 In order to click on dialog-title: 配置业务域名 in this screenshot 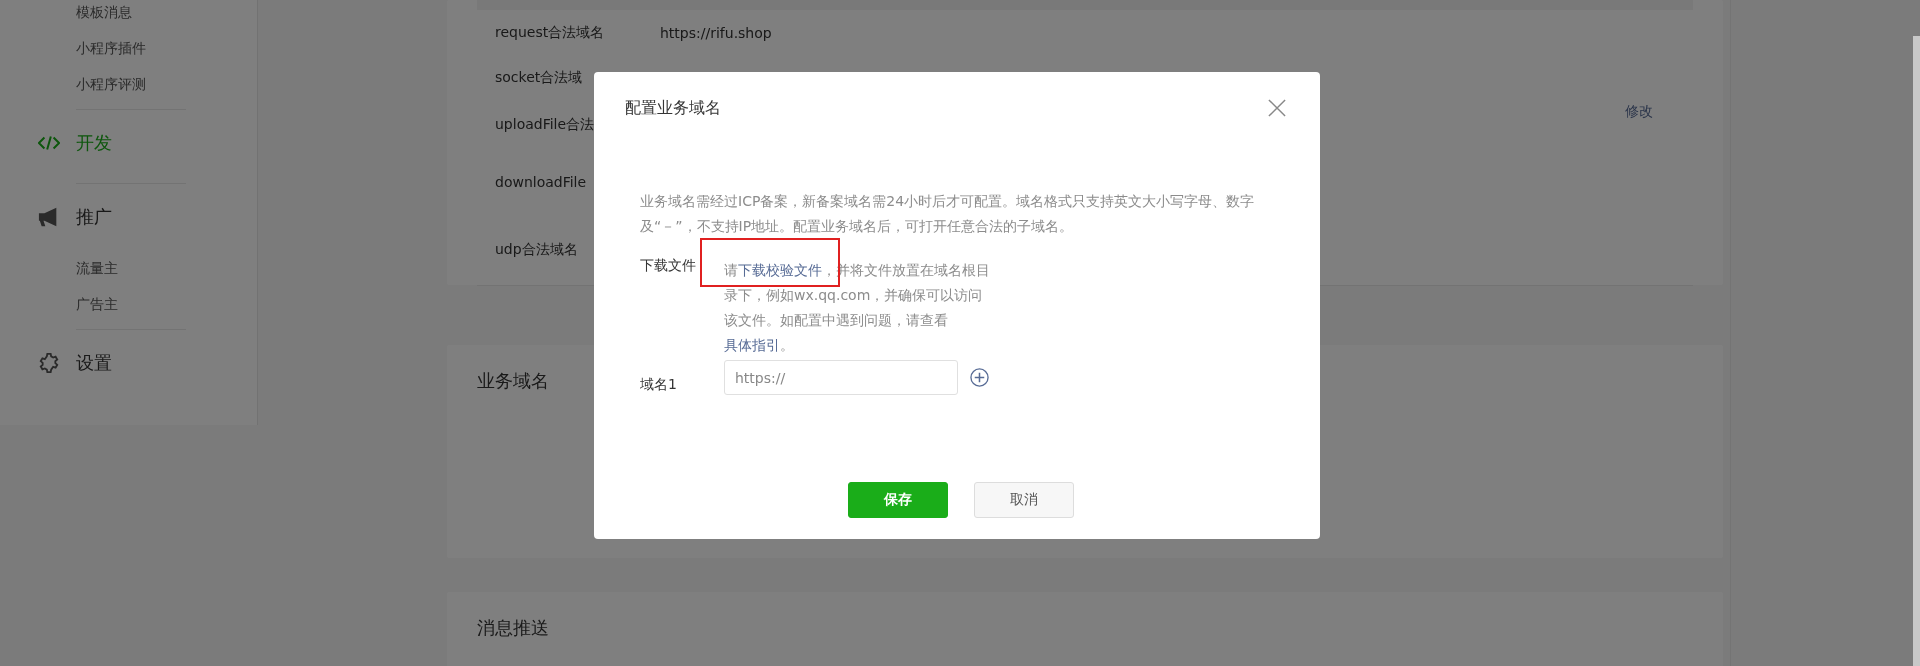, I will do `click(673, 108)`.